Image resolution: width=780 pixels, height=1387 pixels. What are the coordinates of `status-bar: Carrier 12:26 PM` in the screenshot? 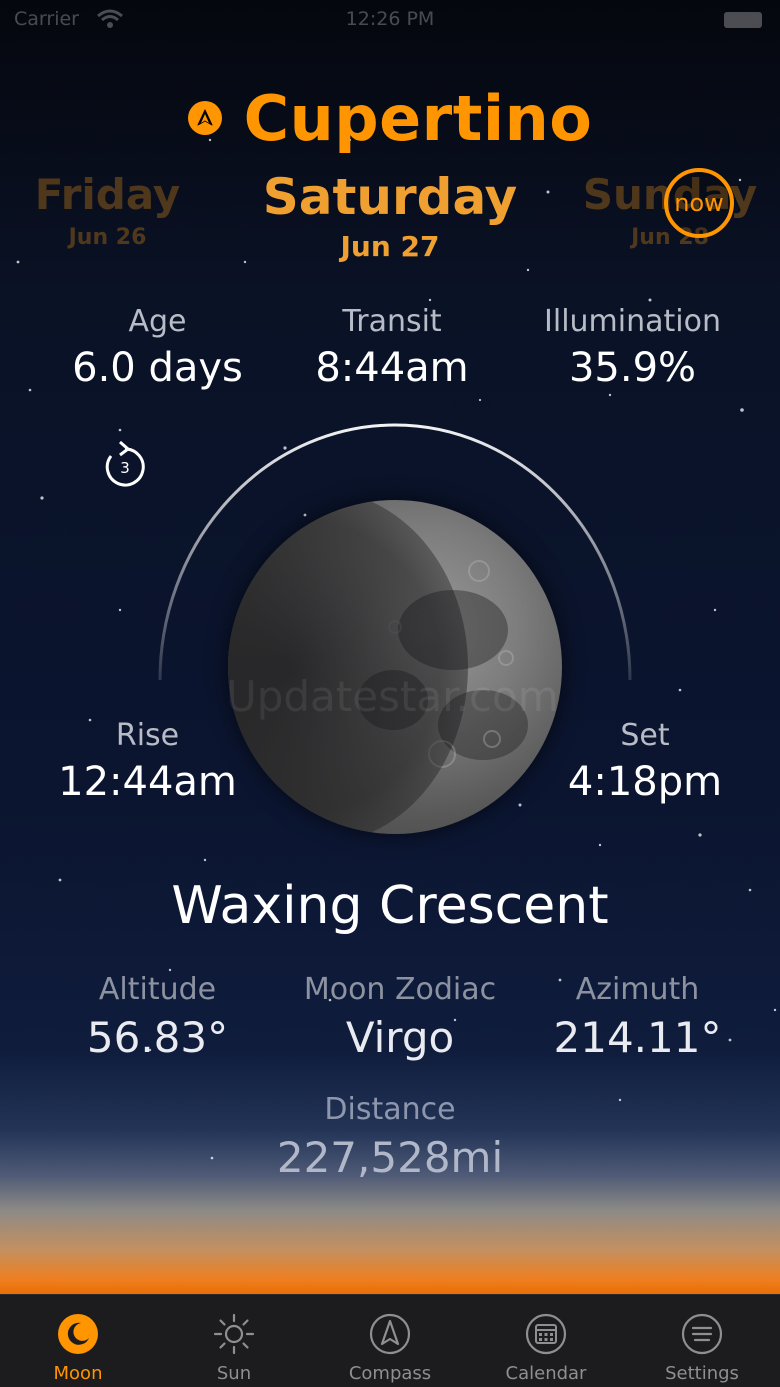 It's located at (390, 20).